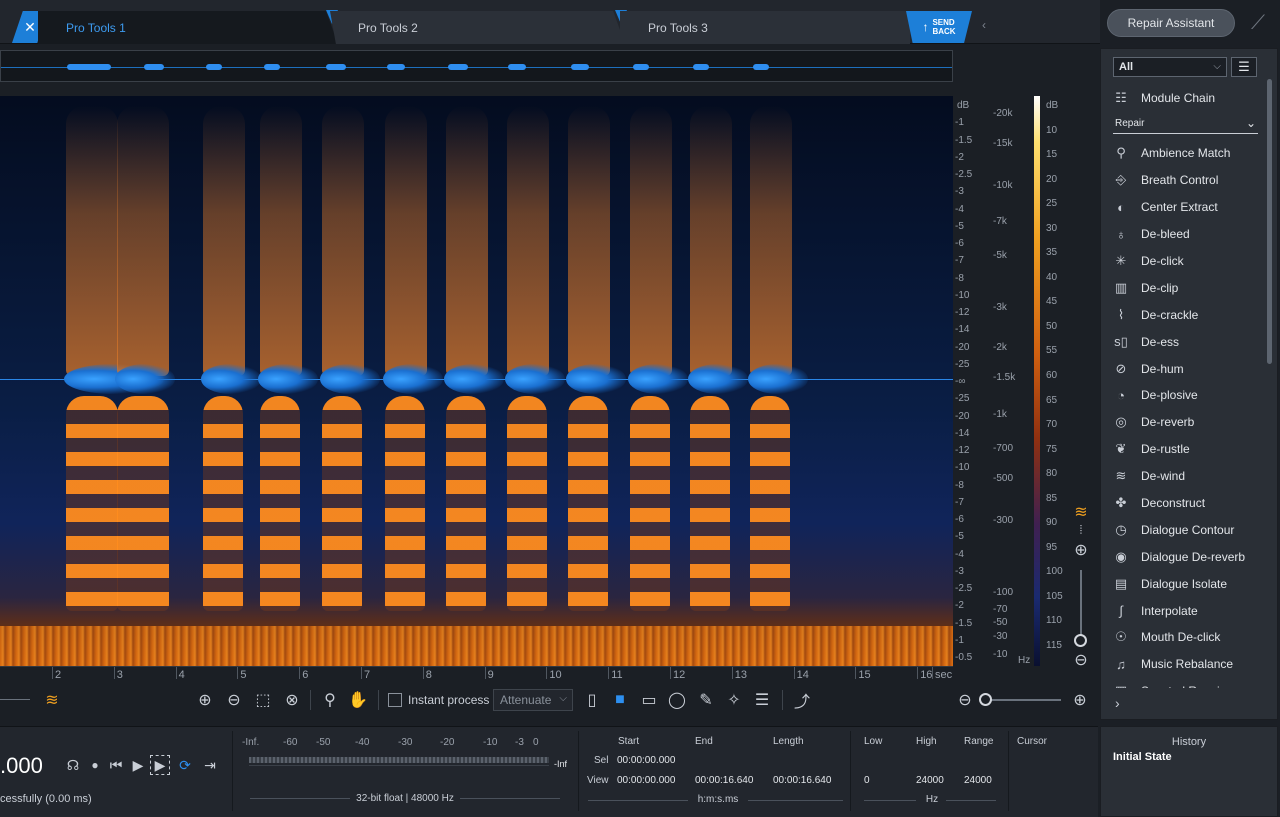 The image size is (1280, 817). What do you see at coordinates (476, 675) in the screenshot?
I see `time-ruler: 2 3 4 5 6 7 8 9 10 11 12 13 14 15 16 sec` at bounding box center [476, 675].